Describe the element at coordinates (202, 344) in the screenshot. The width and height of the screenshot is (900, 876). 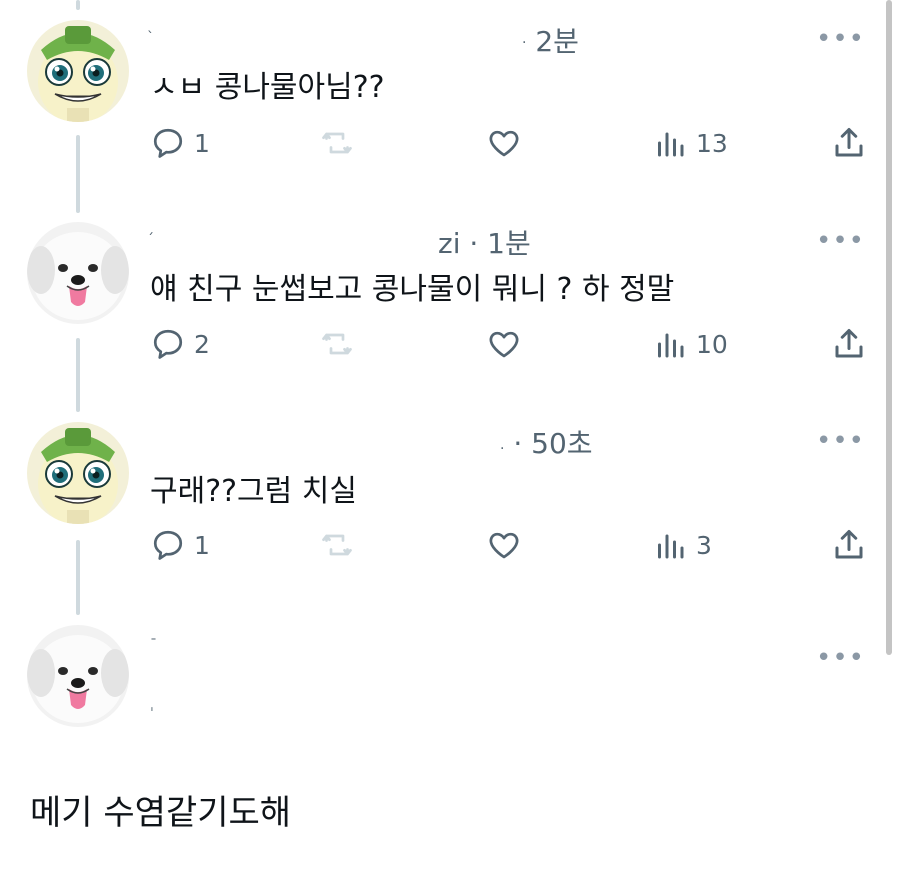
I see `reply-count: 2` at that location.